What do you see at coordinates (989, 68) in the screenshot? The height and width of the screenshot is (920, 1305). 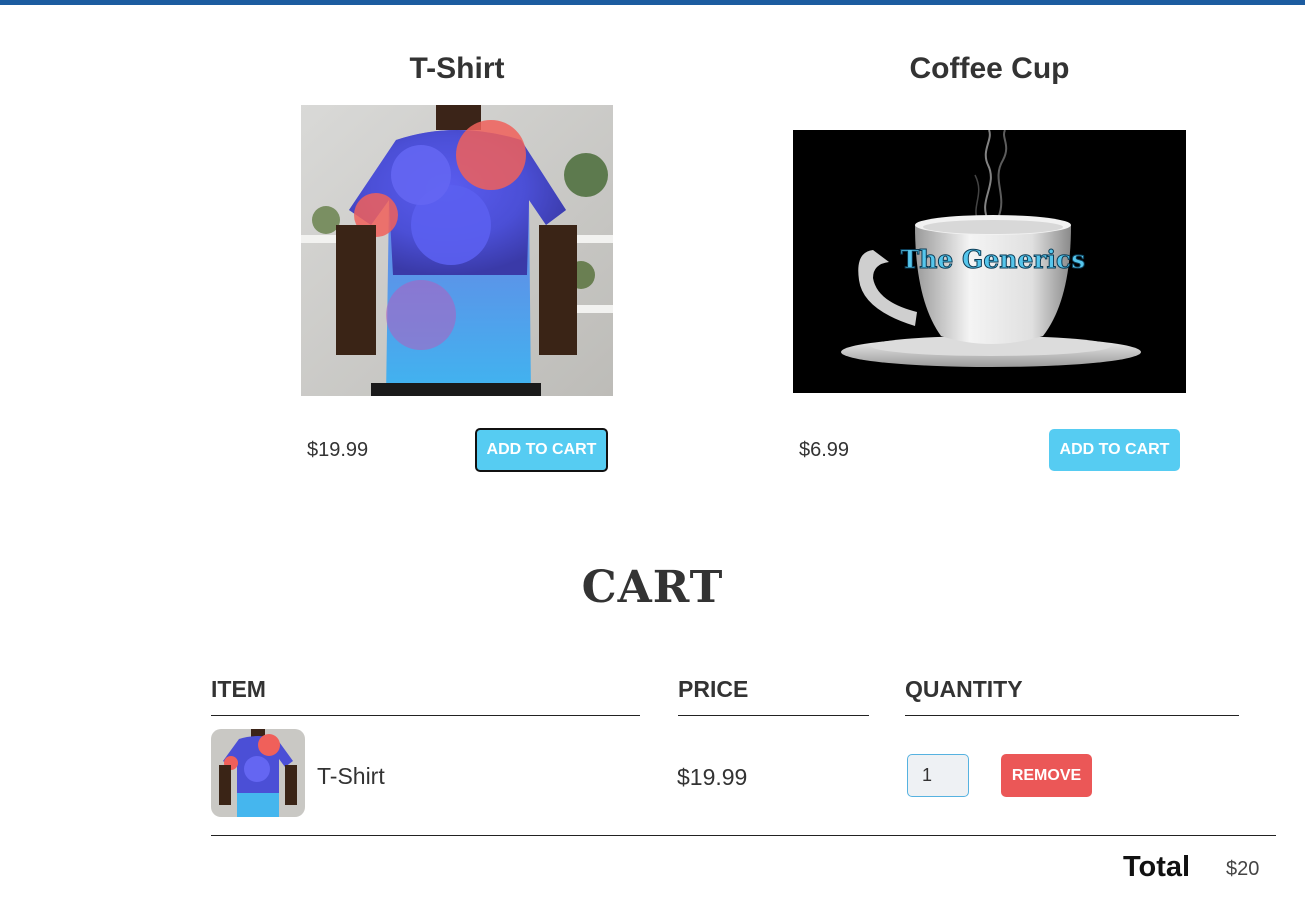 I see `product-title: Coffee Cup` at bounding box center [989, 68].